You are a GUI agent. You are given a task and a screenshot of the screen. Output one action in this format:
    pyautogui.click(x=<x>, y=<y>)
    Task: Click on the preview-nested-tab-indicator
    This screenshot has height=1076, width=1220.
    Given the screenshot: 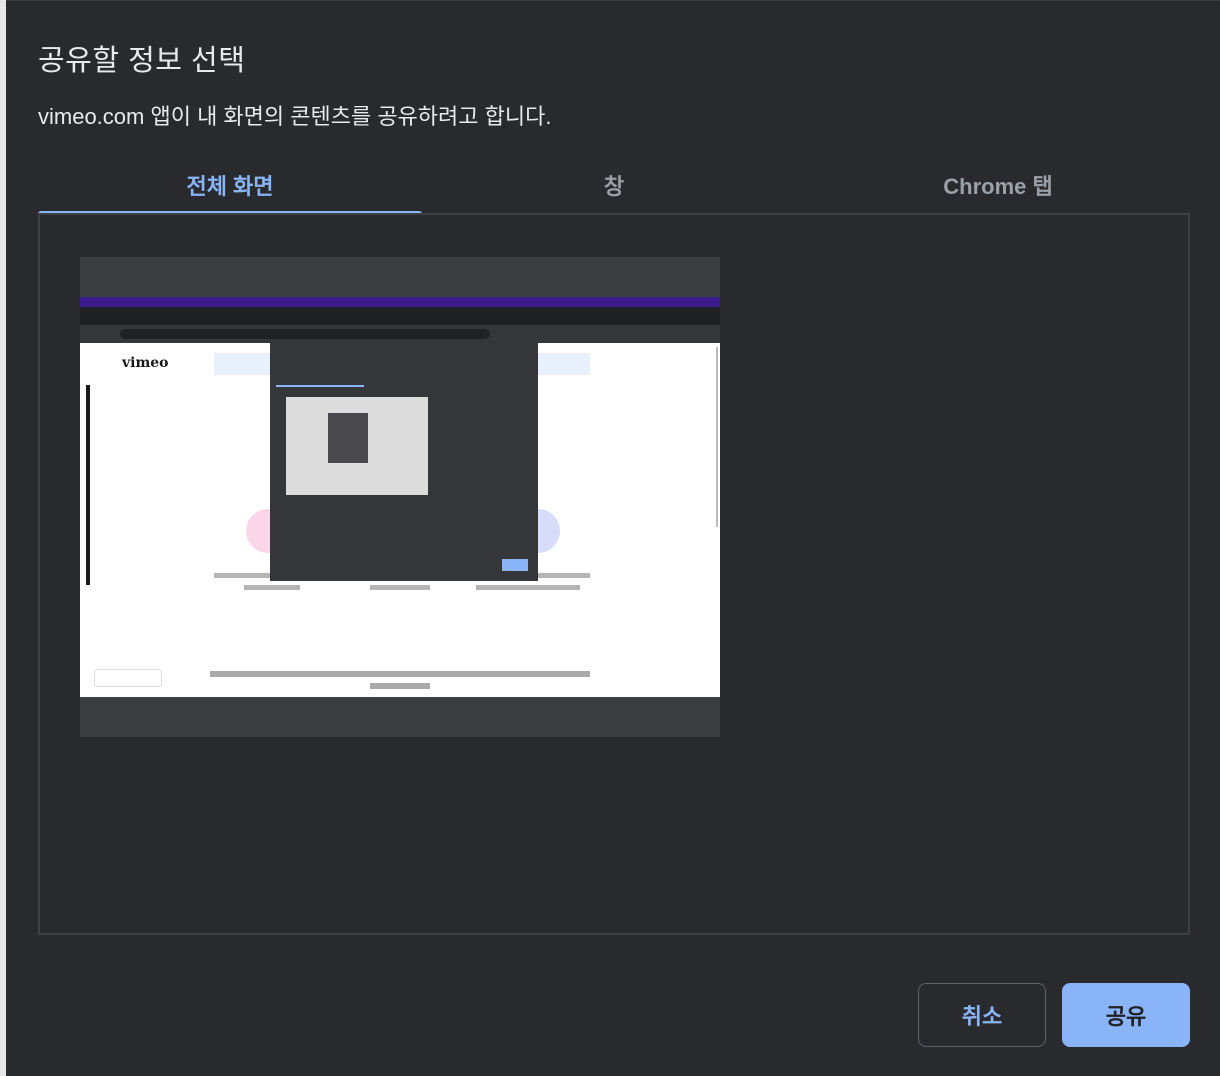 What is the action you would take?
    pyautogui.click(x=320, y=386)
    